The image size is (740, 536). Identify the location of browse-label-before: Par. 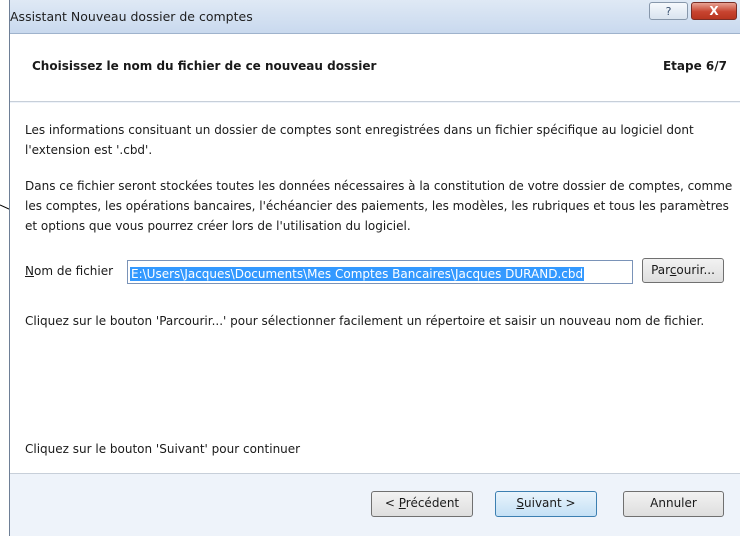
(660, 270).